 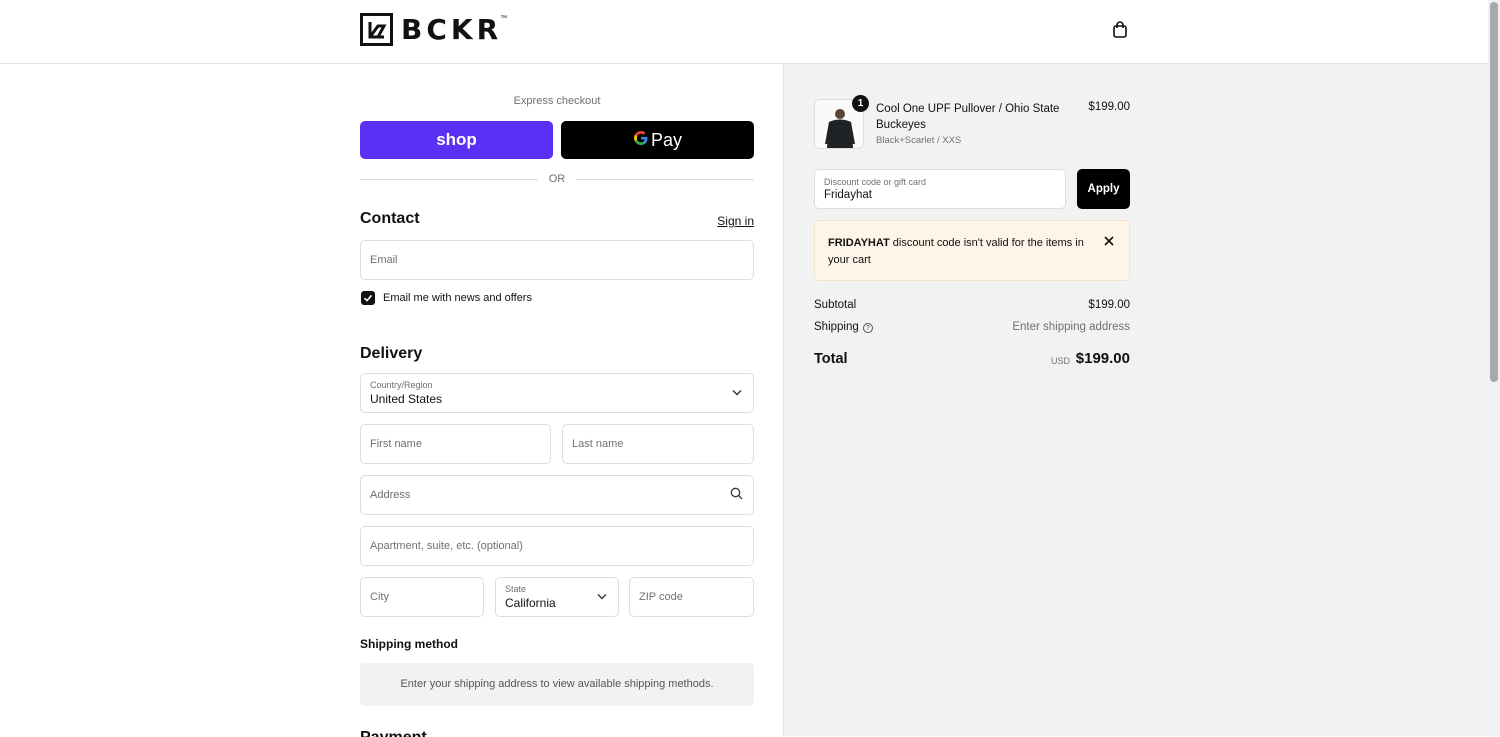 What do you see at coordinates (516, 589) in the screenshot?
I see `state-label: State` at bounding box center [516, 589].